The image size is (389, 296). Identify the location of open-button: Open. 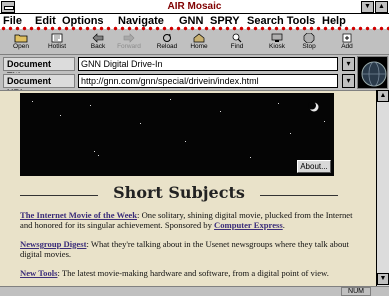
(21, 42).